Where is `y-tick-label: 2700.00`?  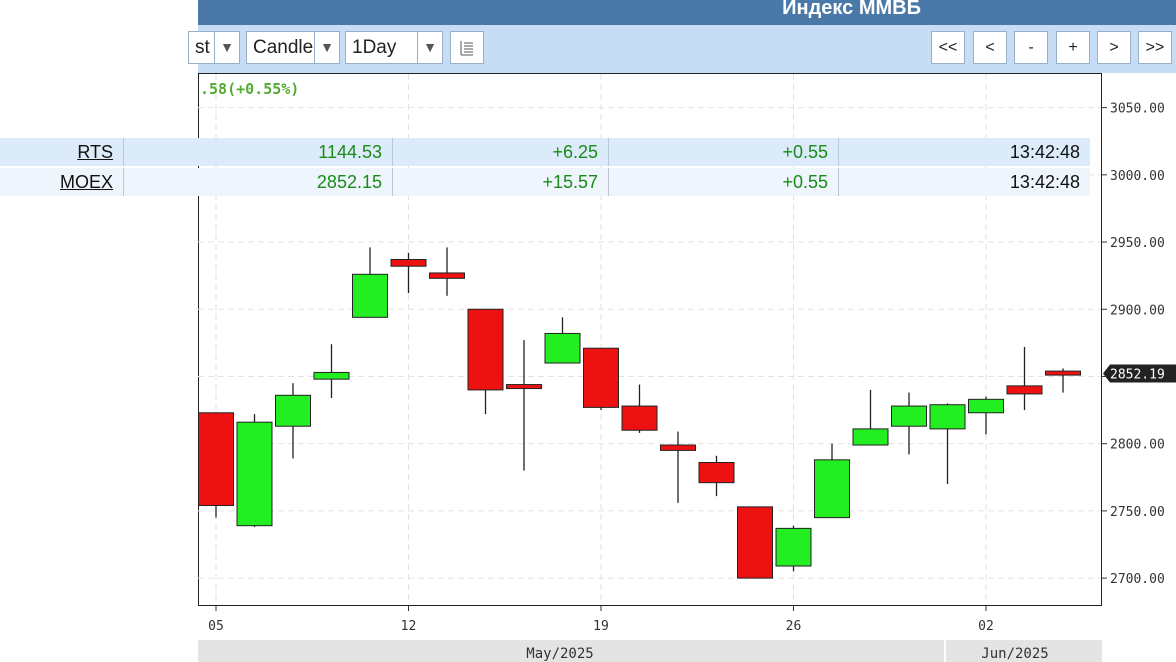
y-tick-label: 2700.00 is located at coordinates (1137, 579).